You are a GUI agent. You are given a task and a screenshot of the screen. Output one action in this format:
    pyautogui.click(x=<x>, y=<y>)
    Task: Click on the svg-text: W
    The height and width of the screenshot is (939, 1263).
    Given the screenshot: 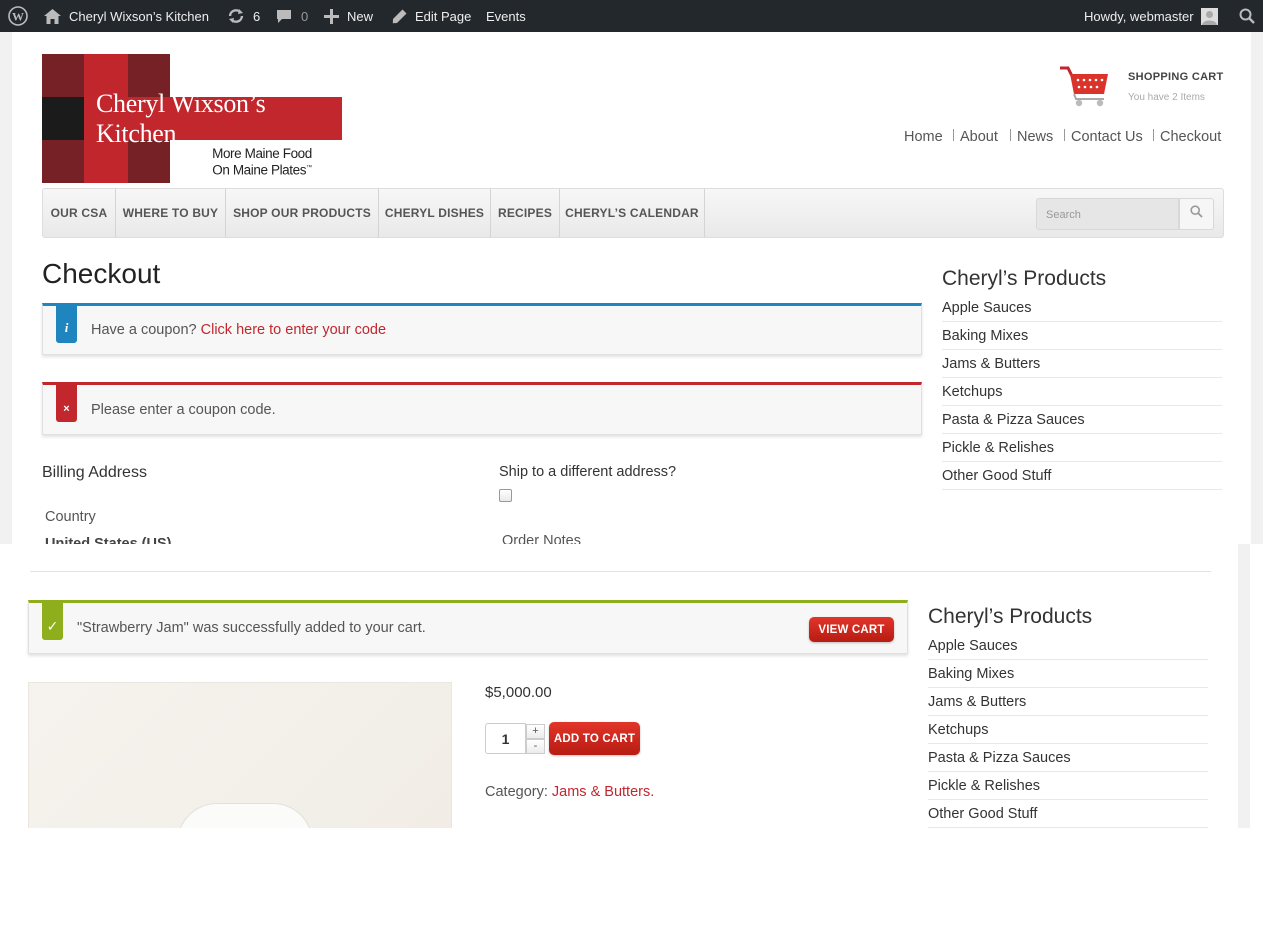 What is the action you would take?
    pyautogui.click(x=18, y=17)
    